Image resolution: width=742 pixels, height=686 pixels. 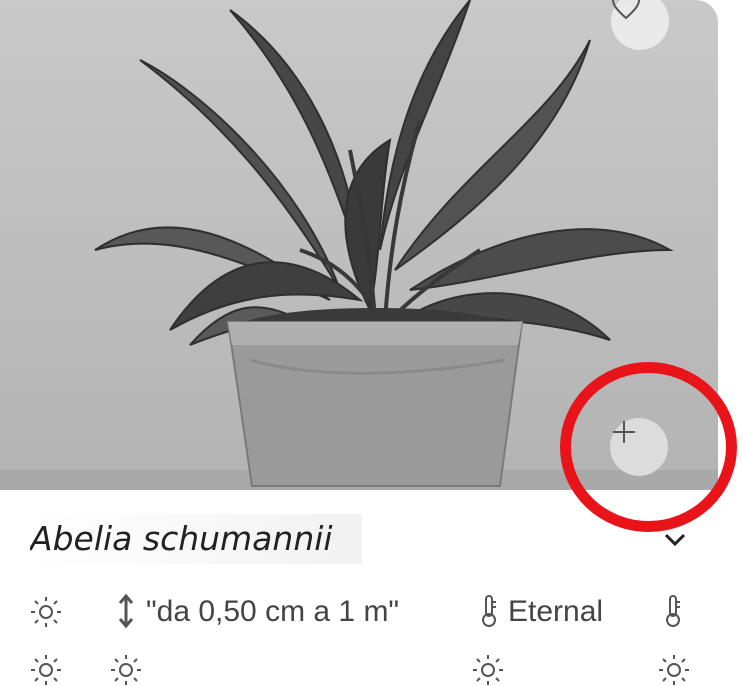 I want to click on chevron-down-icon, so click(x=675, y=540).